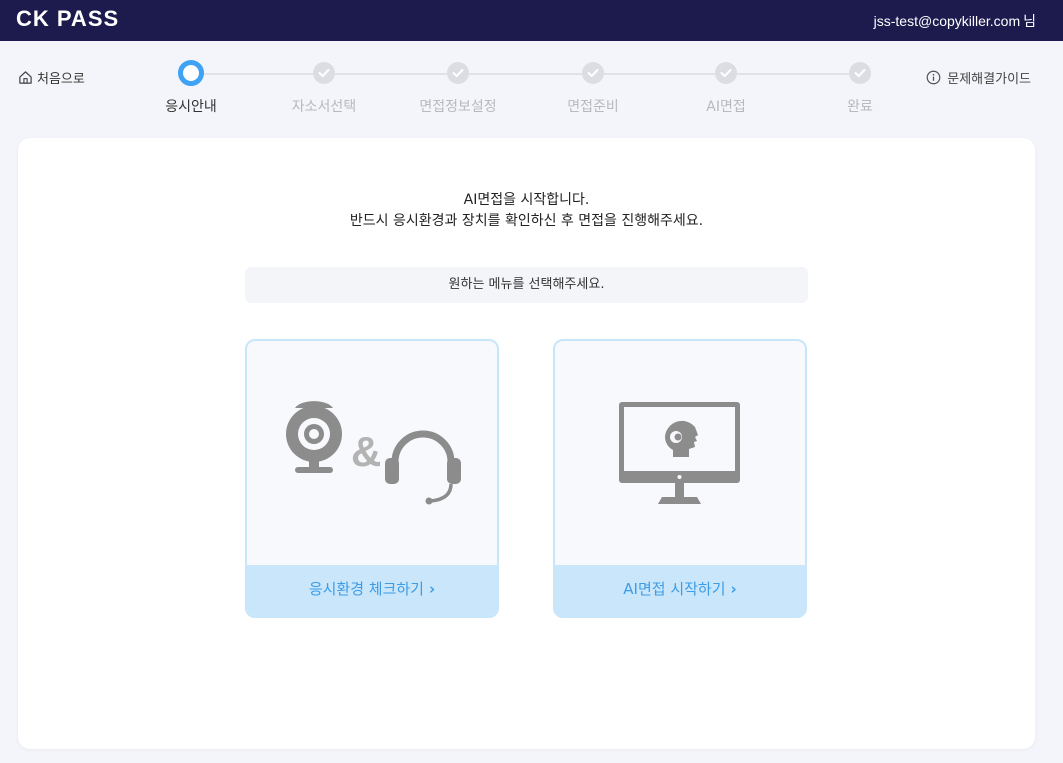 Image resolution: width=1063 pixels, height=763 pixels. Describe the element at coordinates (458, 107) in the screenshot. I see `step-label-interview-settings: 면접정보설정` at that location.